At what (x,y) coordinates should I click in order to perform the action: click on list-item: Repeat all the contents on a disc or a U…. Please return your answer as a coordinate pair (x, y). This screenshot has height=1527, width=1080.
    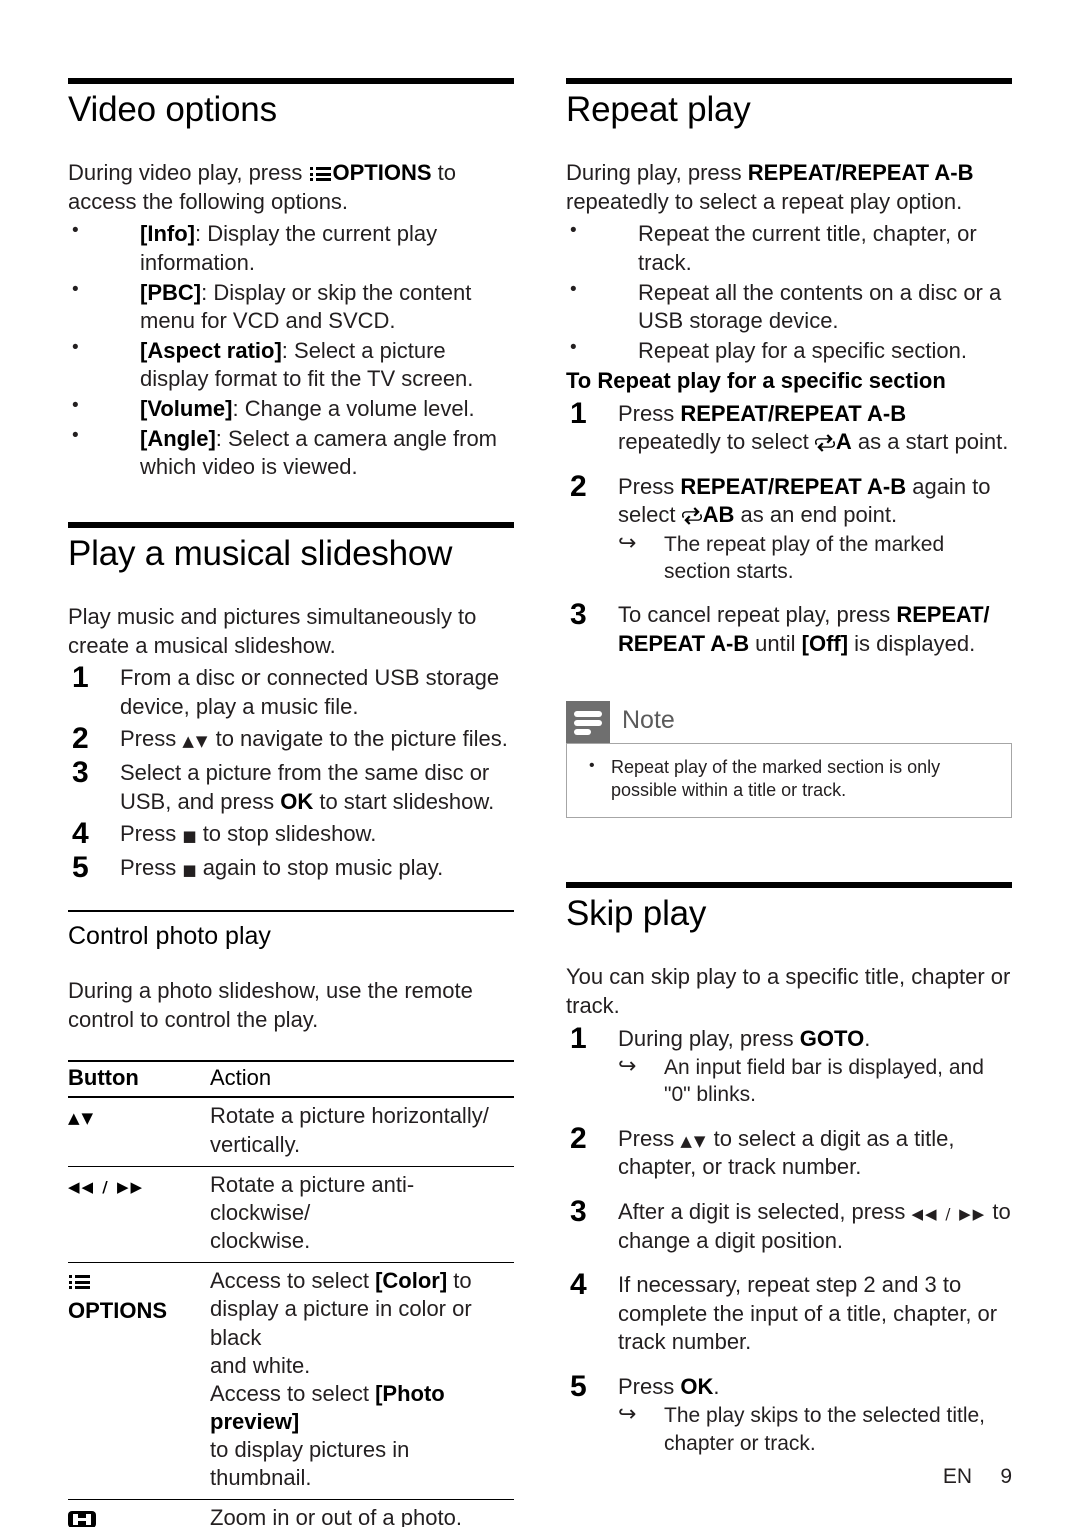
    Looking at the image, I should click on (789, 307).